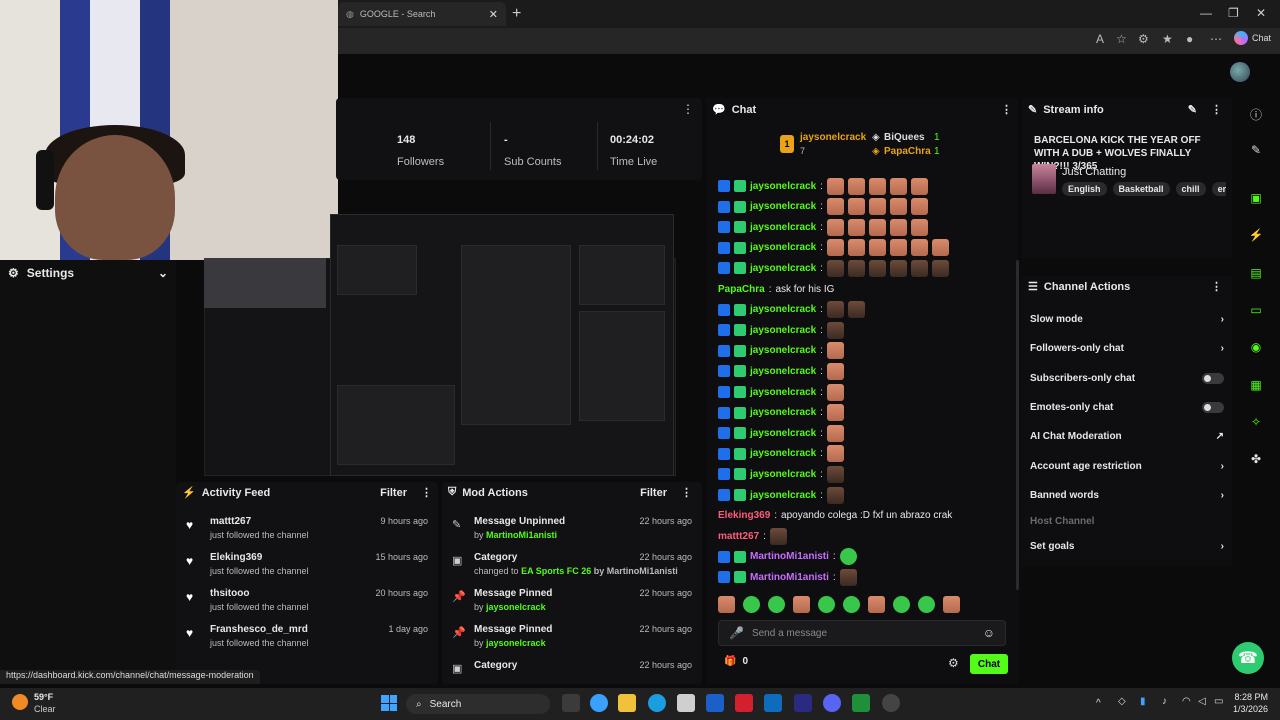 The height and width of the screenshot is (720, 1280). What do you see at coordinates (1127, 466) in the screenshot?
I see `account-age-row: Account age restriction ›` at bounding box center [1127, 466].